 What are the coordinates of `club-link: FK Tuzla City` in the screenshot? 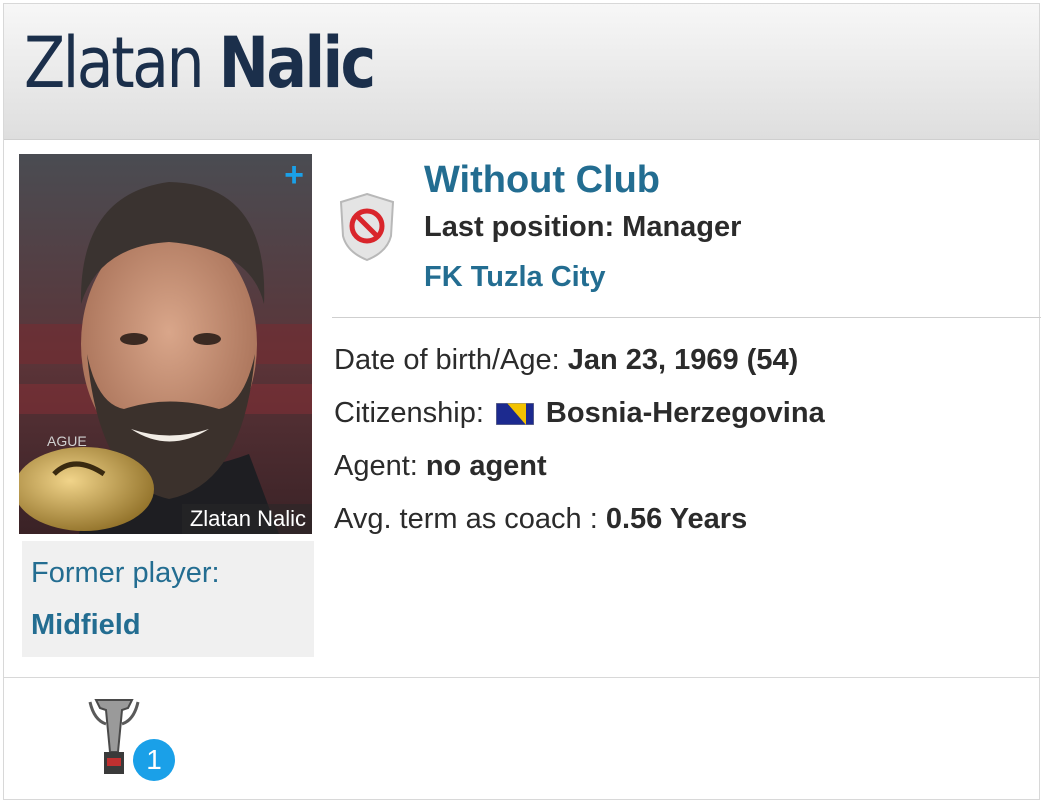 It's located at (515, 277).